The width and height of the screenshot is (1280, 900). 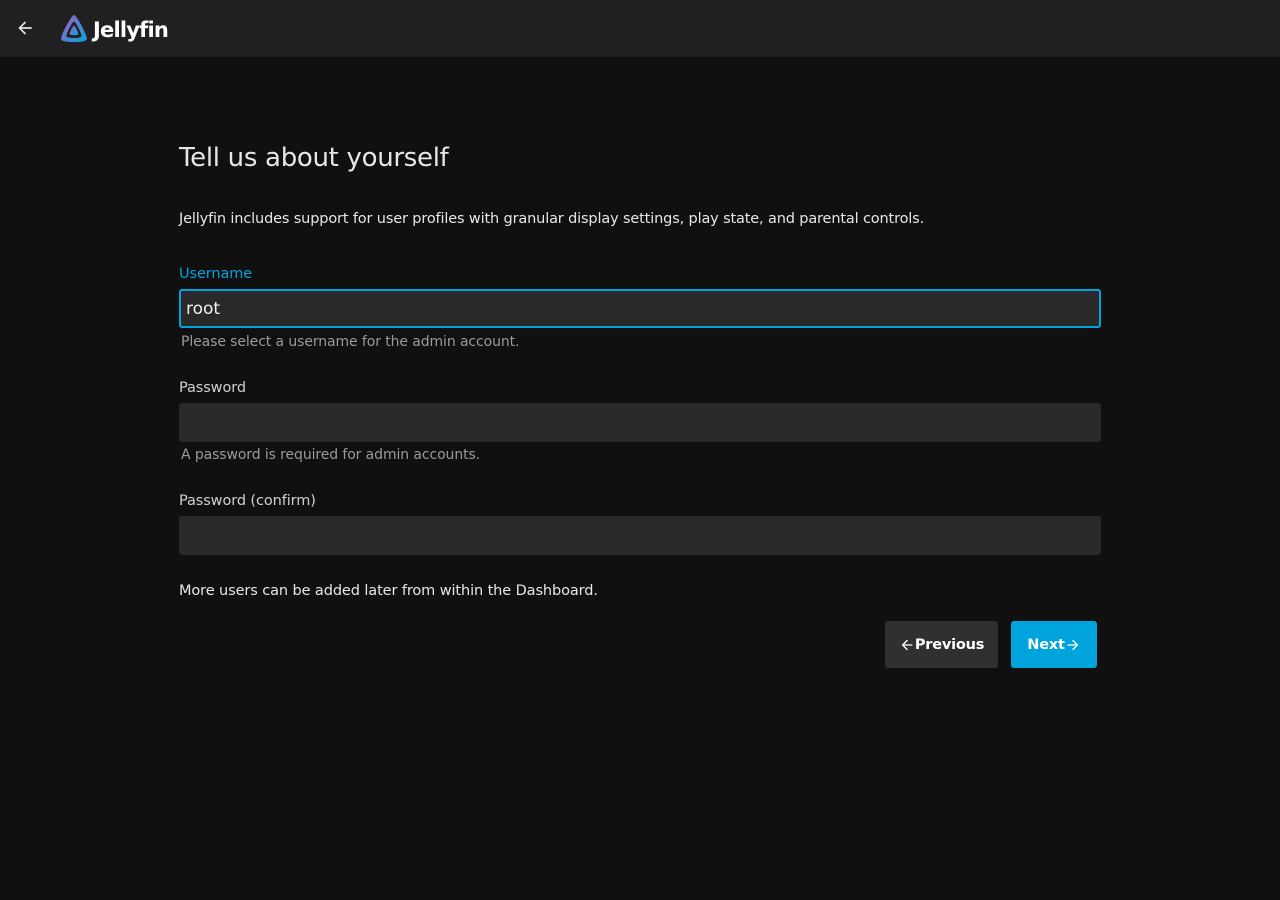 What do you see at coordinates (314, 158) in the screenshot?
I see `page-title: Tell us about yourself` at bounding box center [314, 158].